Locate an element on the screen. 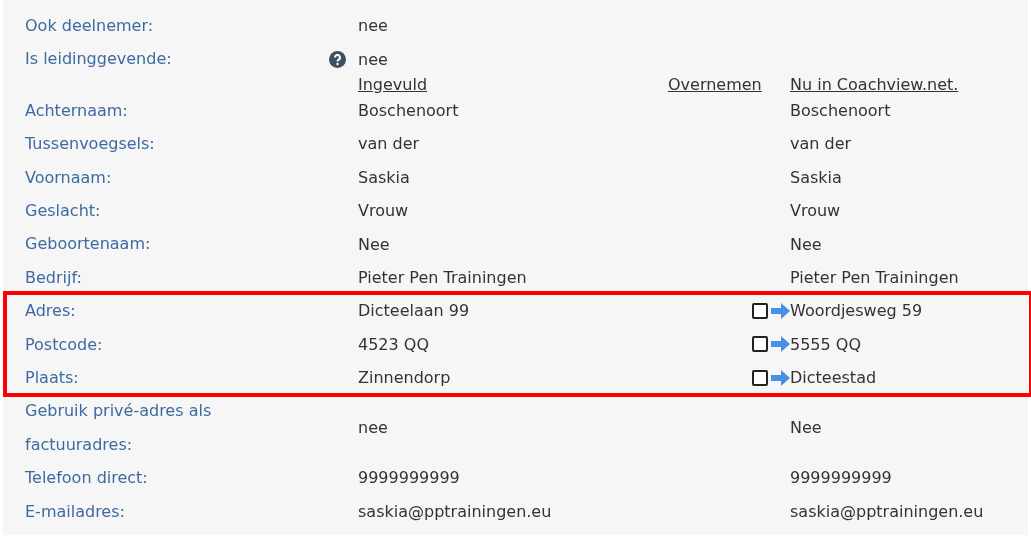 The height and width of the screenshot is (542, 1031). field-label: Geslacht: is located at coordinates (63, 211).